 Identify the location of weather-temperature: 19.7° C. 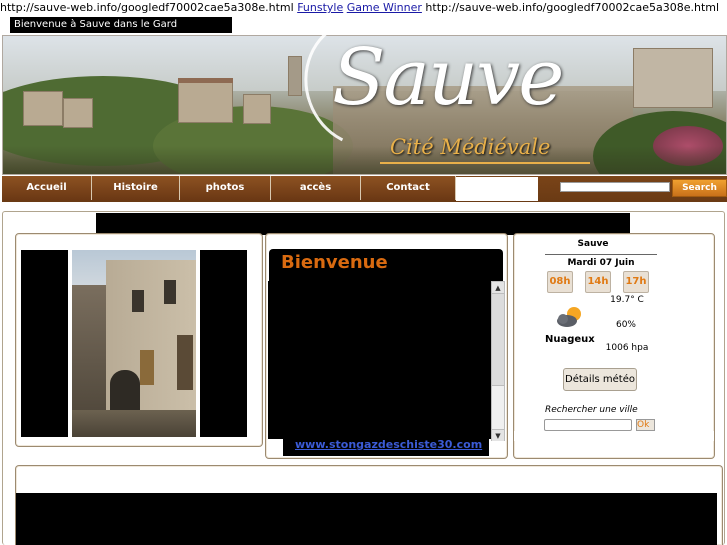
(627, 300).